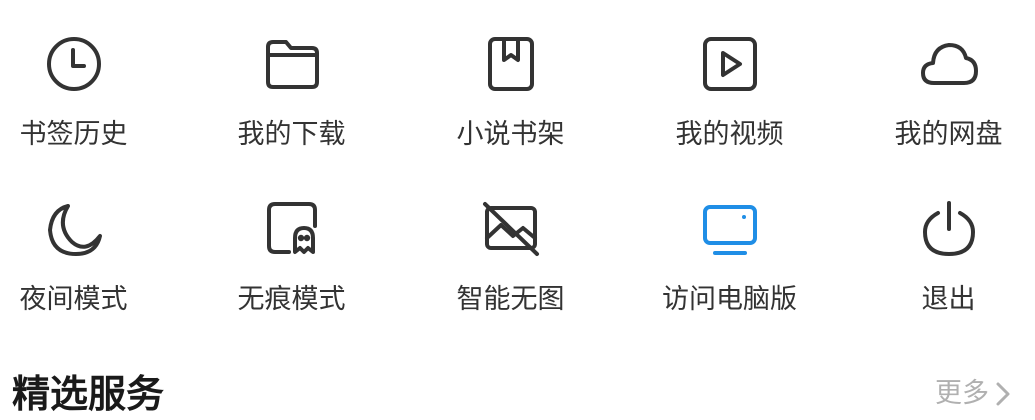 The image size is (1035, 420). I want to click on menu-item-label: 退出, so click(948, 299).